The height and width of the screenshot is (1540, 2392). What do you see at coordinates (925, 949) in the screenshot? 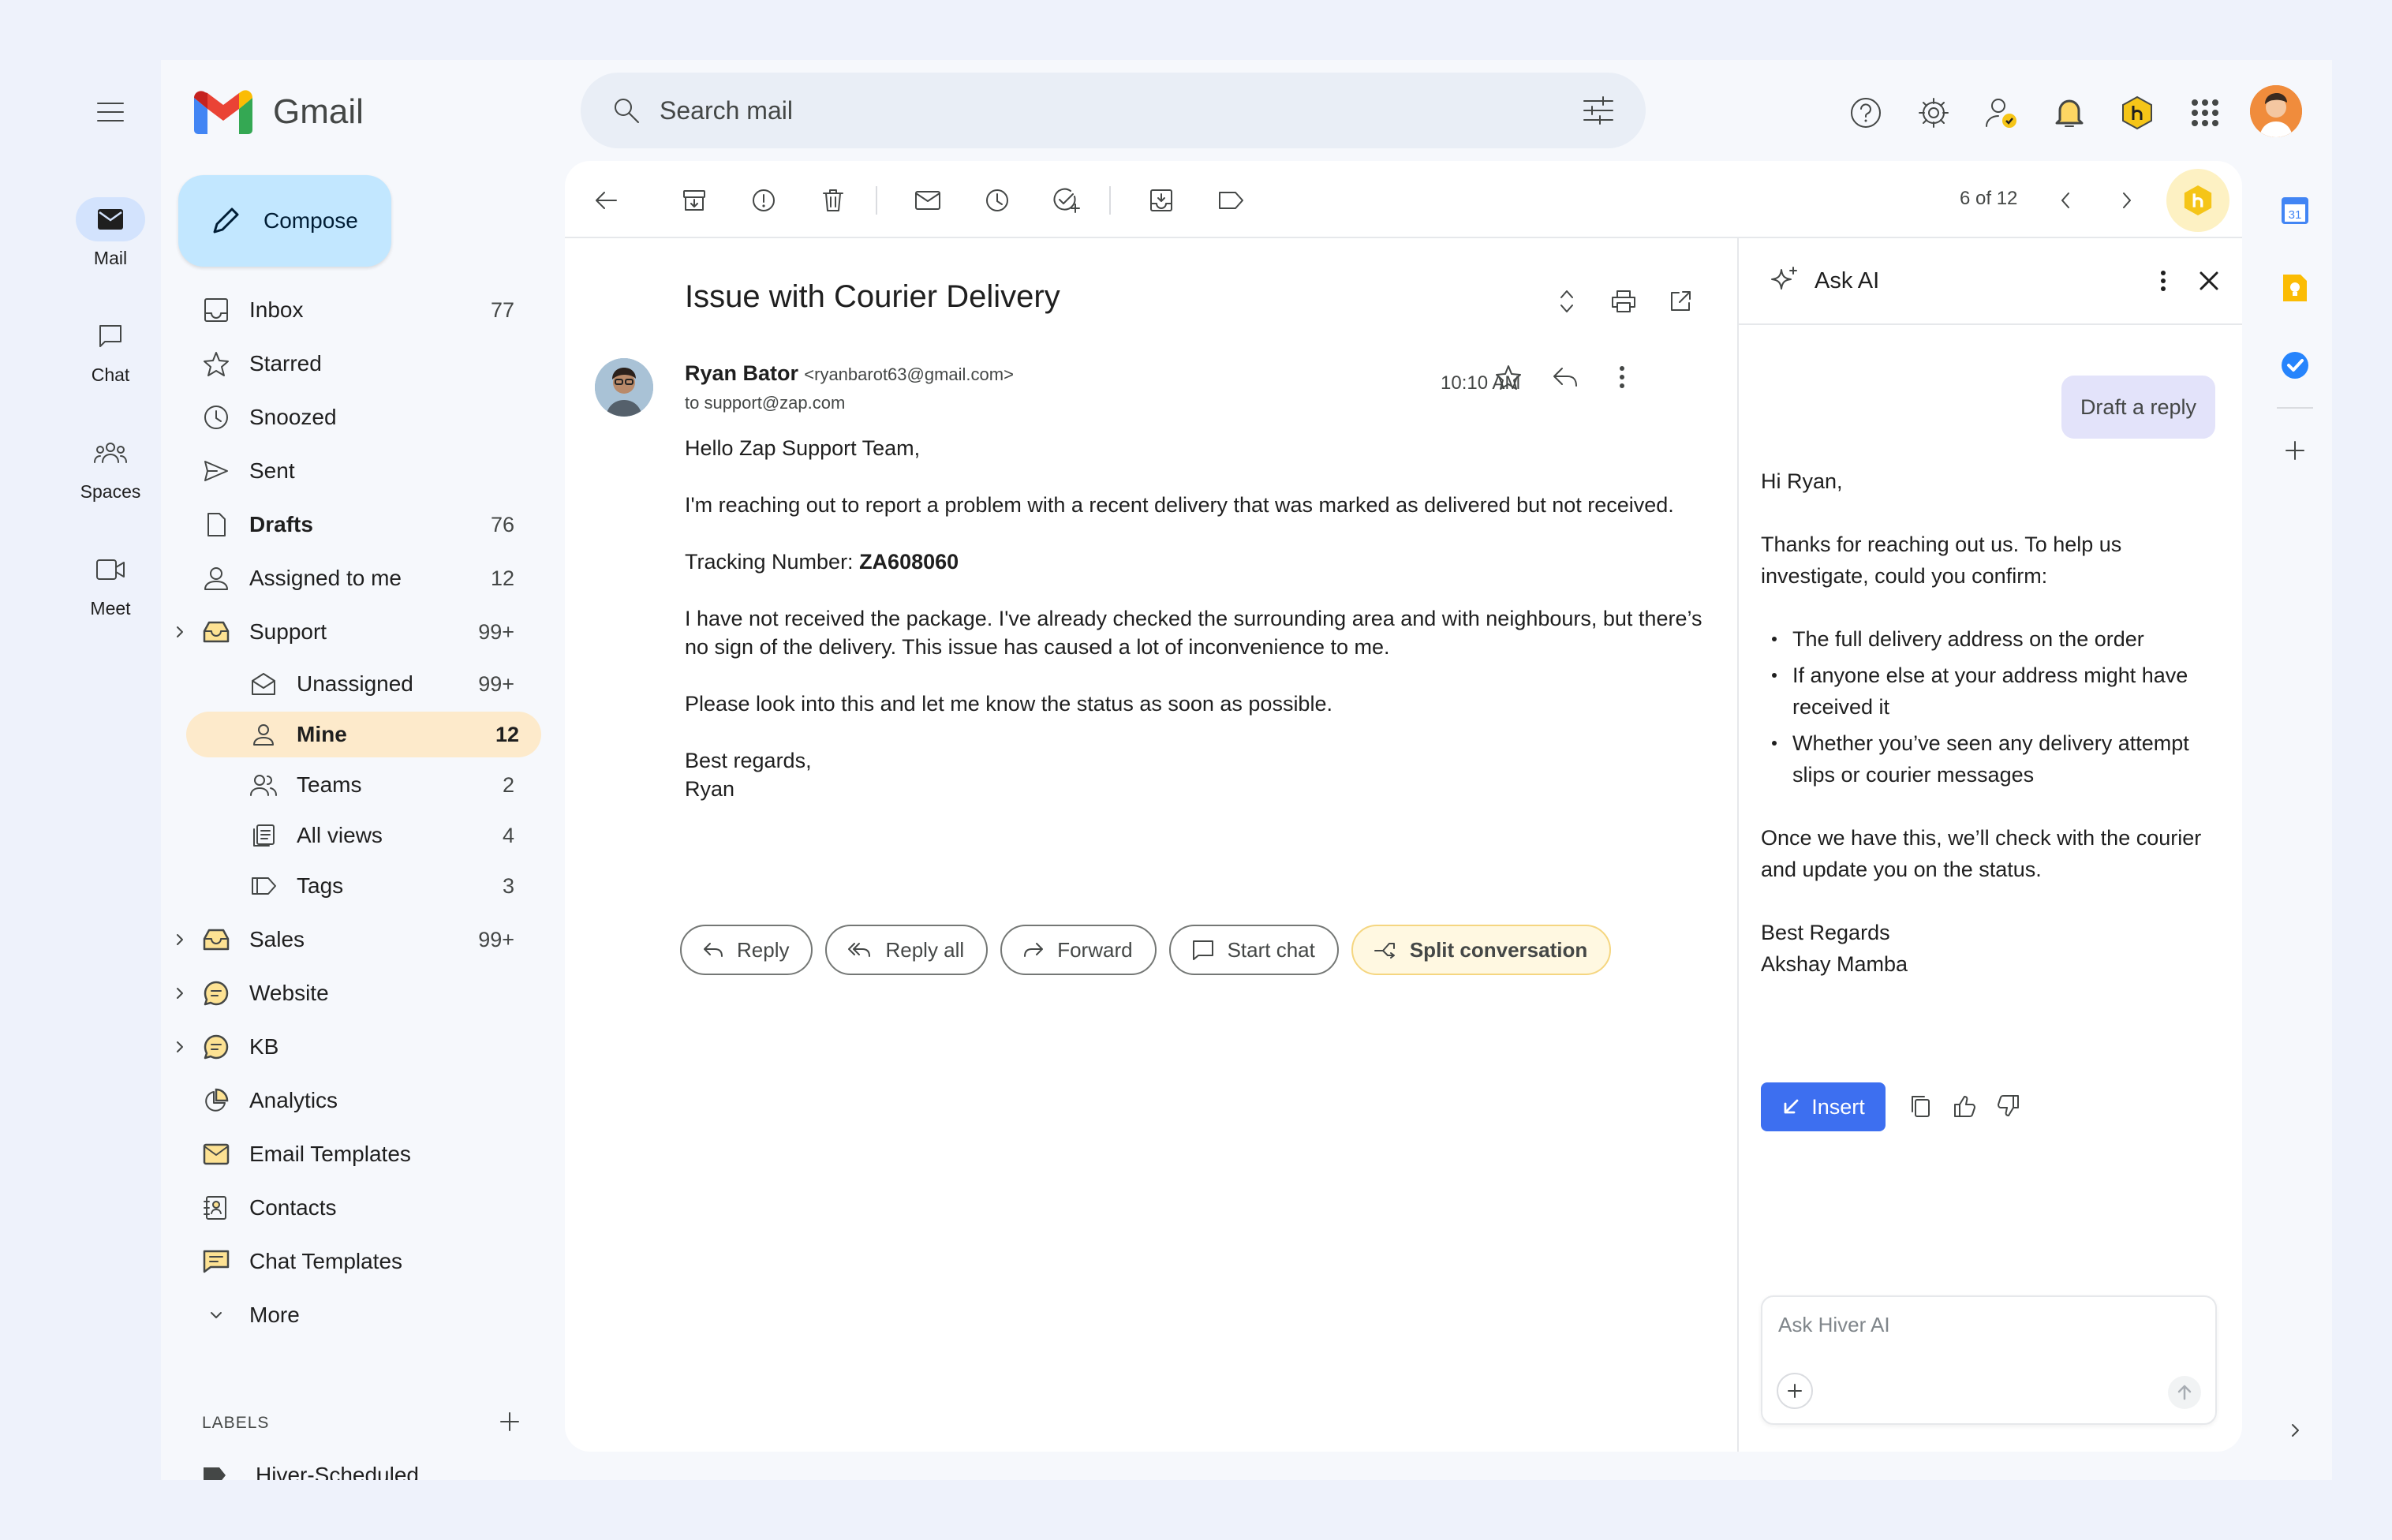
I see `reply-all-label: Reply all` at bounding box center [925, 949].